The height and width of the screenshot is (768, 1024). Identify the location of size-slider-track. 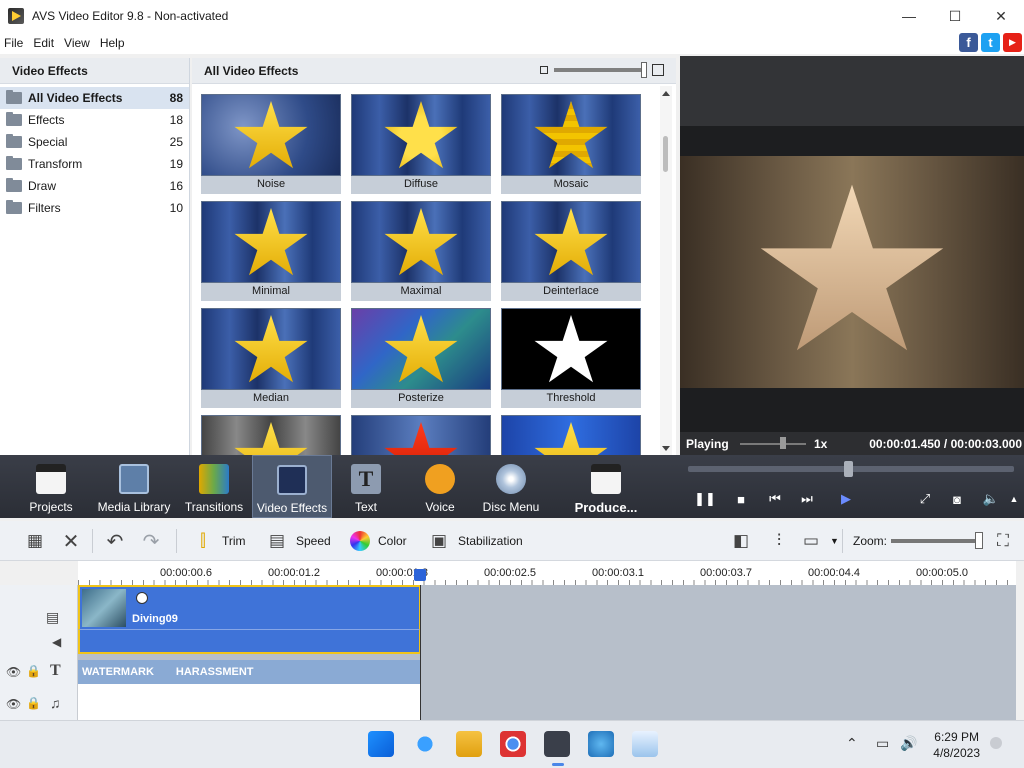
(600, 70).